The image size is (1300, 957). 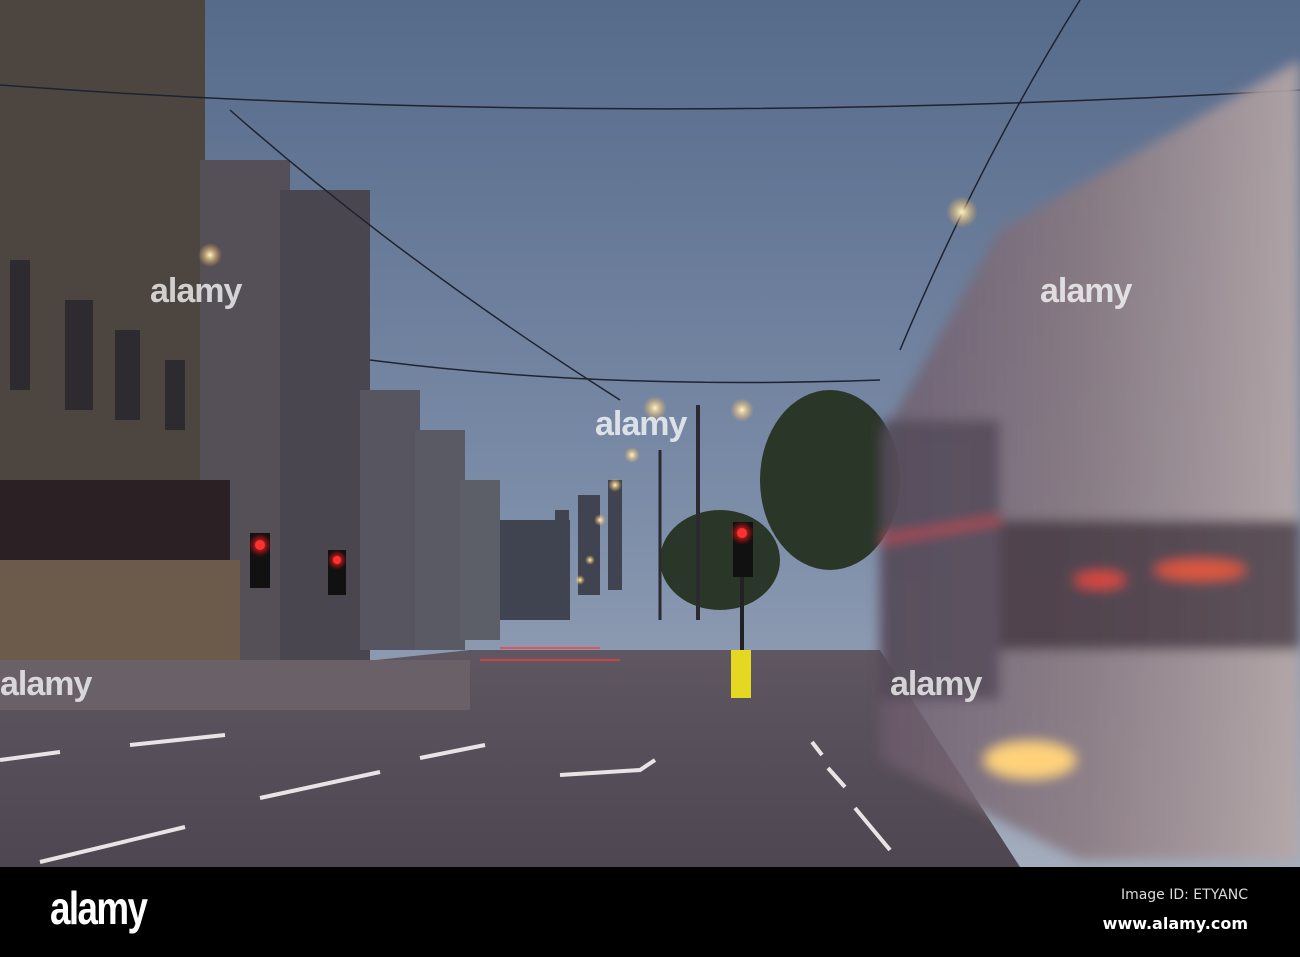 I want to click on website-url: www.alamy.com, so click(x=1175, y=923).